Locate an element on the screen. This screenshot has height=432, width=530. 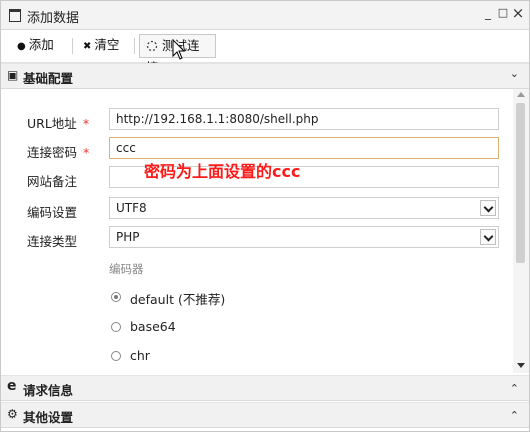
chevron-down-icon: ⌄ is located at coordinates (514, 73).